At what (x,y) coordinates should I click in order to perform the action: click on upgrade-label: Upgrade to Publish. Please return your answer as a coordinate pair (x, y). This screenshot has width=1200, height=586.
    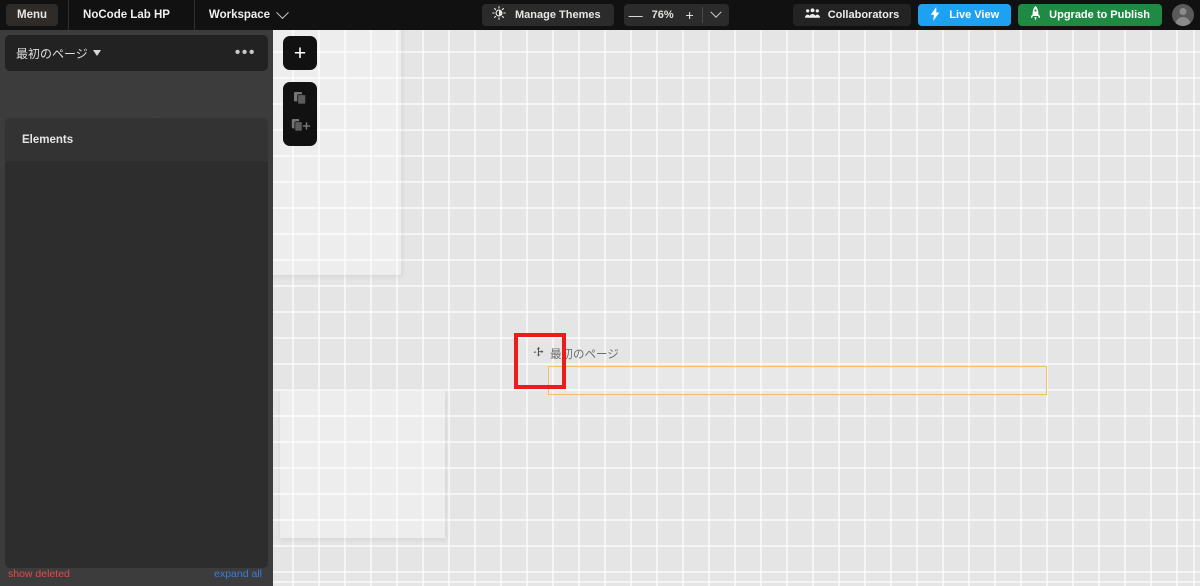
    Looking at the image, I should click on (1099, 15).